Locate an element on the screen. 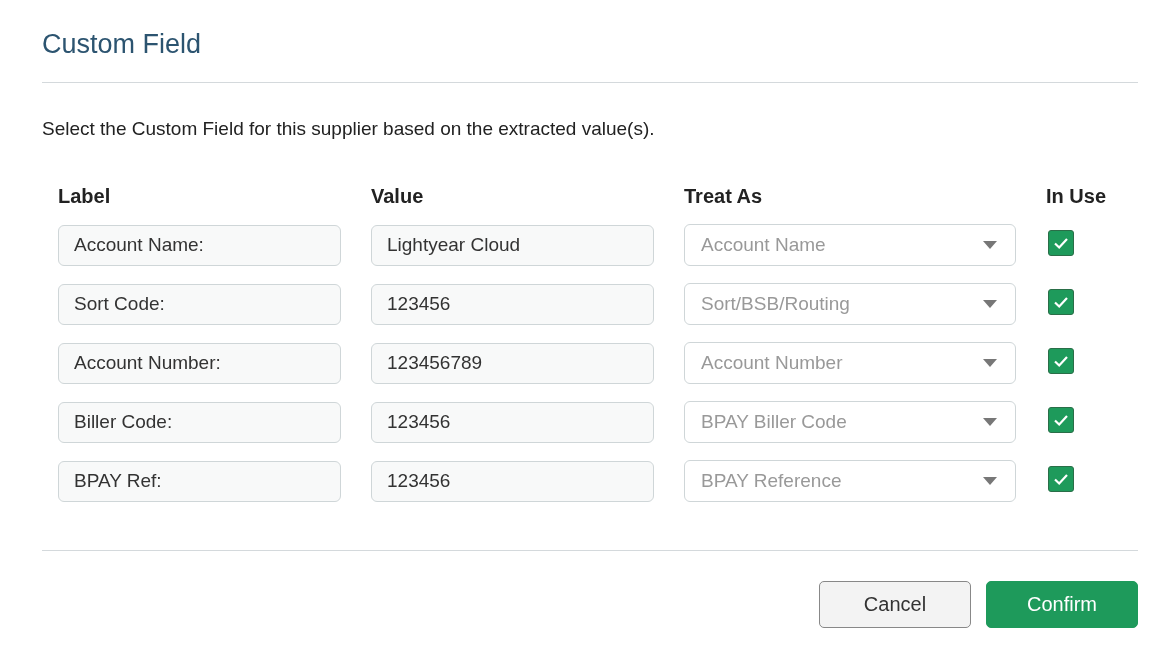 This screenshot has height=652, width=1160. label-field: BPAY Ref: is located at coordinates (199, 481).